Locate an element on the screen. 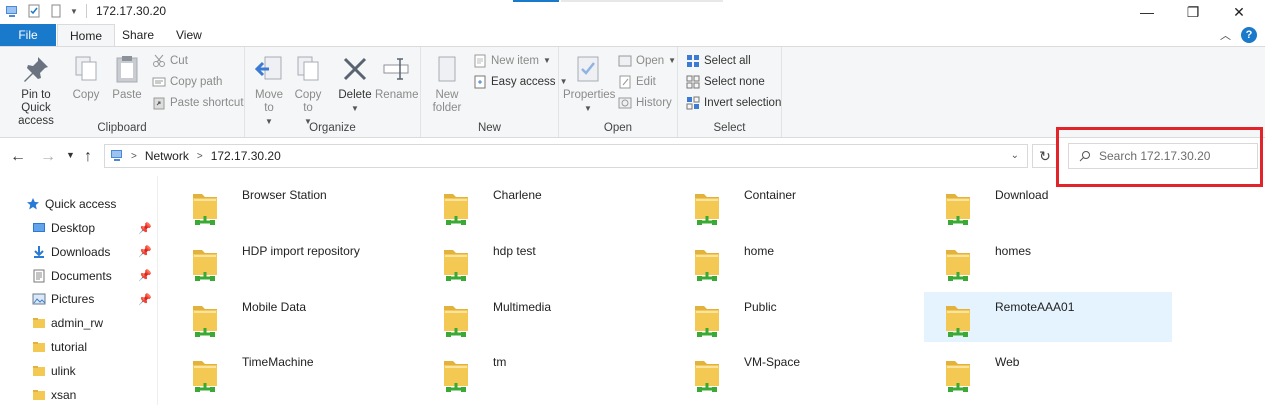 Image resolution: width=1265 pixels, height=407 pixels. minimize-button: — is located at coordinates (1147, 12).